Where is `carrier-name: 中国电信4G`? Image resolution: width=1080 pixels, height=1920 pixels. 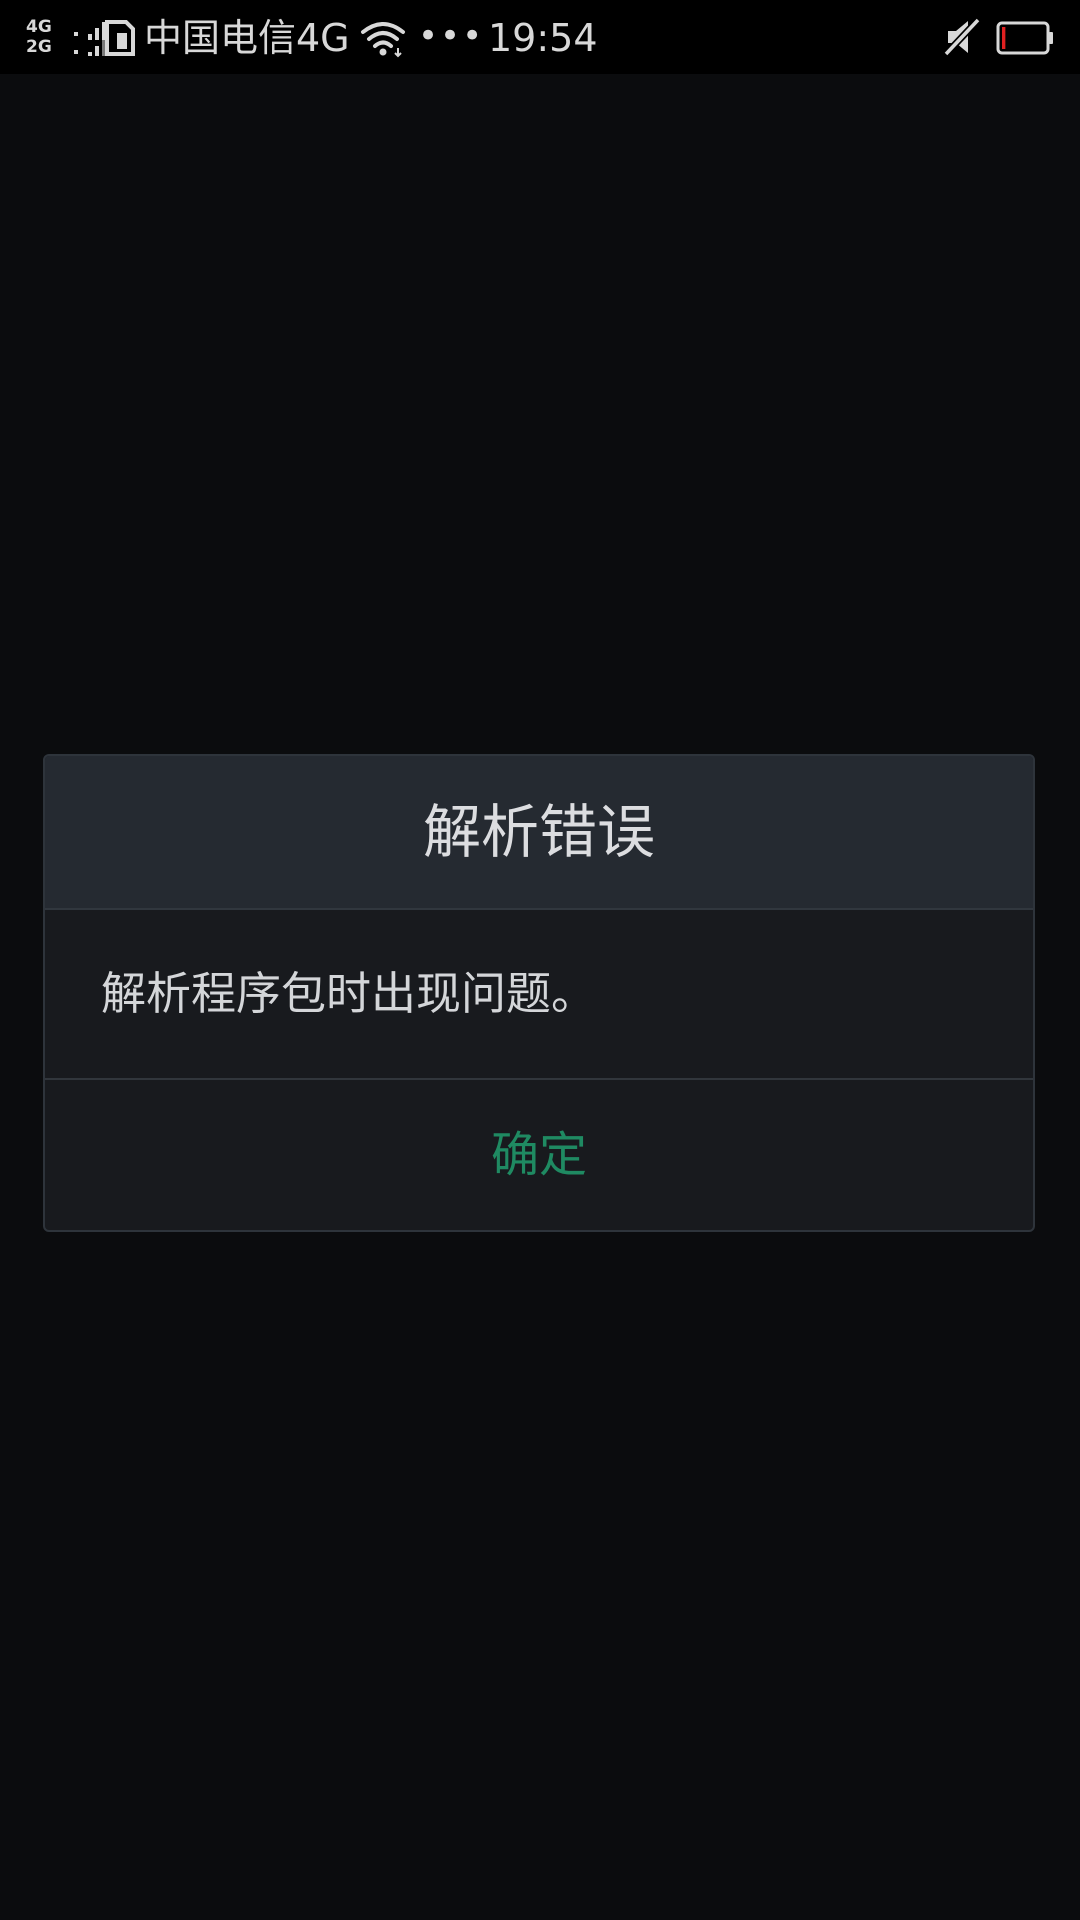
carrier-name: 中国电信4G is located at coordinates (247, 38).